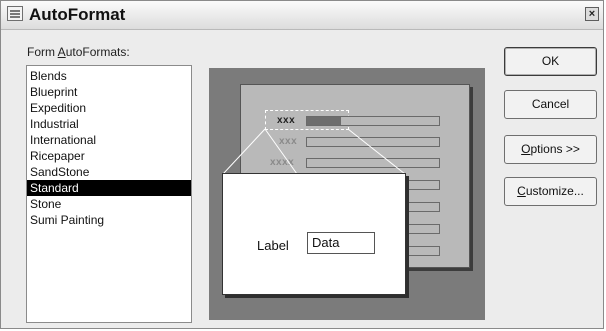  Describe the element at coordinates (109, 108) in the screenshot. I see `list-item: Expedition` at that location.